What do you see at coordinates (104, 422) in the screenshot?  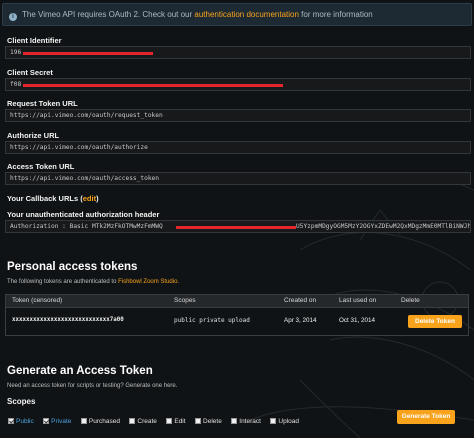 I see `scope-label: Purchased` at bounding box center [104, 422].